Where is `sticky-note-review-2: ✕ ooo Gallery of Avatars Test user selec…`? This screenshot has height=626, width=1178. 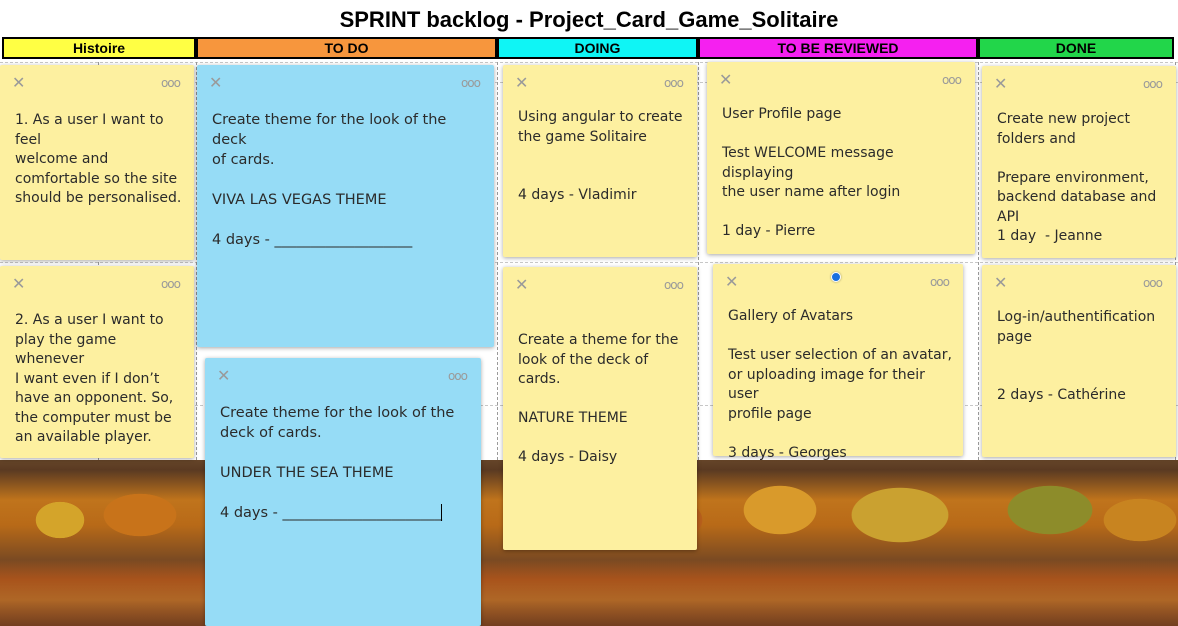
sticky-note-review-2: ✕ ooo Gallery of Avatars Test user selec… is located at coordinates (838, 362).